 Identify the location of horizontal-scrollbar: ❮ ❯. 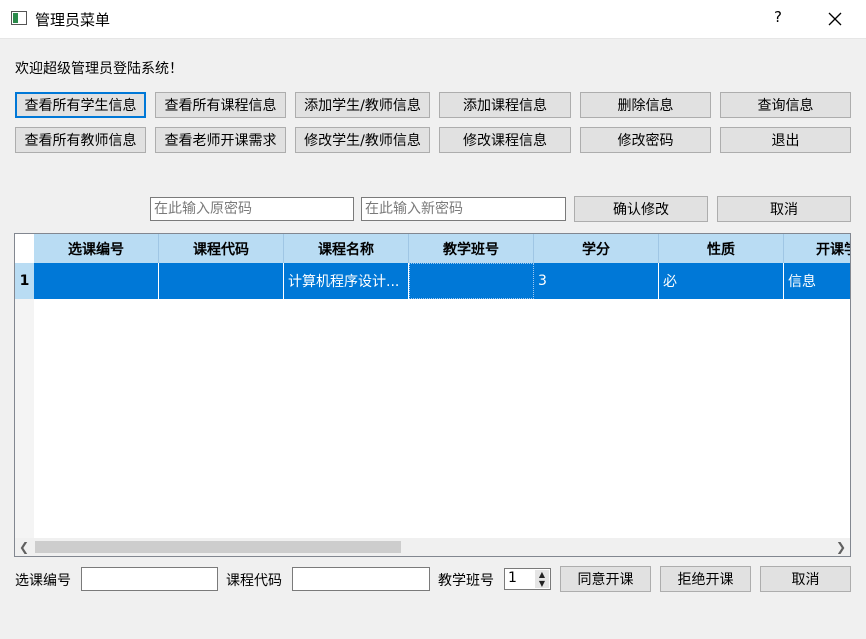
(432, 547).